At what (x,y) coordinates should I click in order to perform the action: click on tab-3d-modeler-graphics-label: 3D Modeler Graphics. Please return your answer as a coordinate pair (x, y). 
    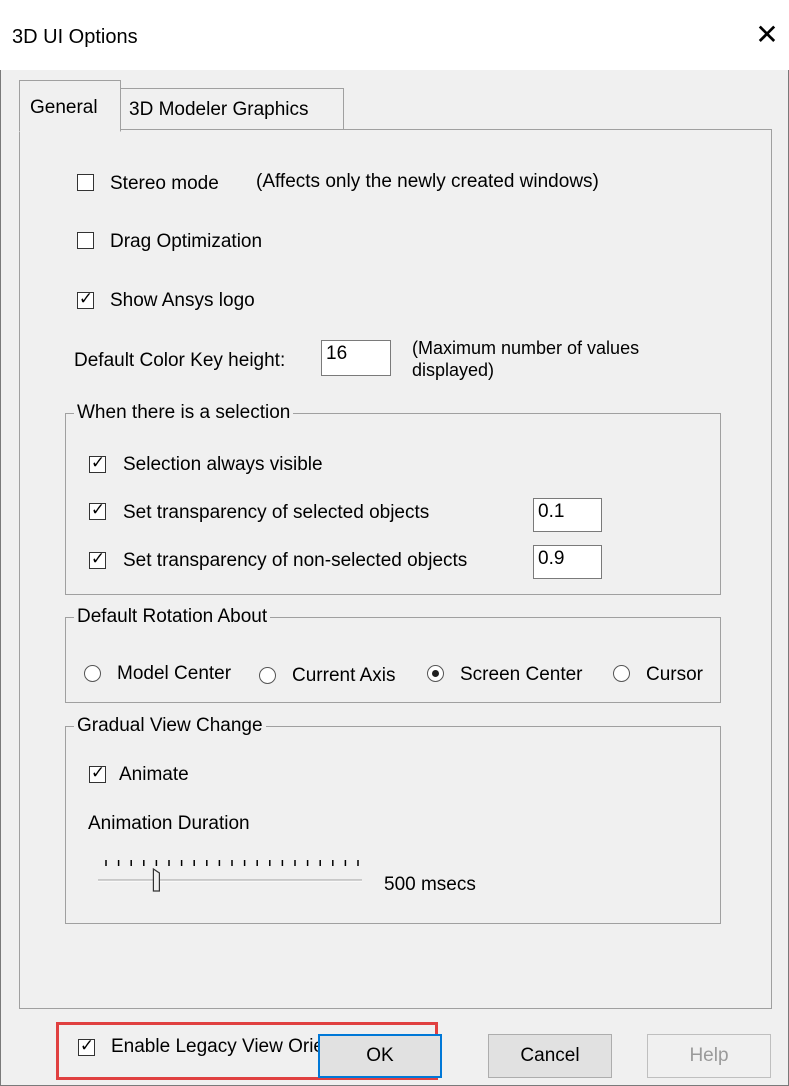
    Looking at the image, I should click on (219, 109).